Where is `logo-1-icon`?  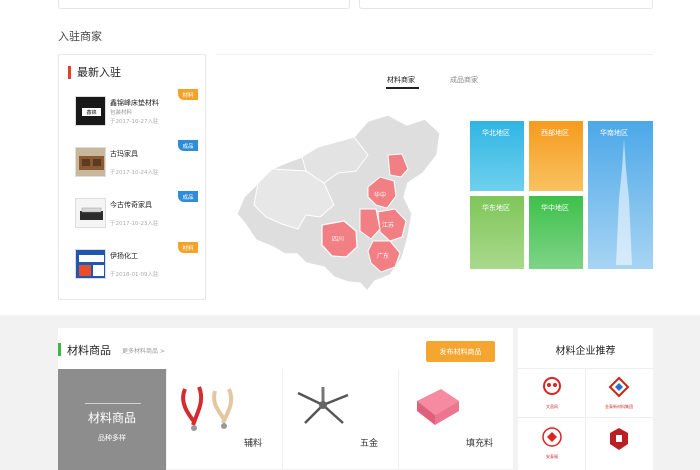 logo-1-icon is located at coordinates (552, 386).